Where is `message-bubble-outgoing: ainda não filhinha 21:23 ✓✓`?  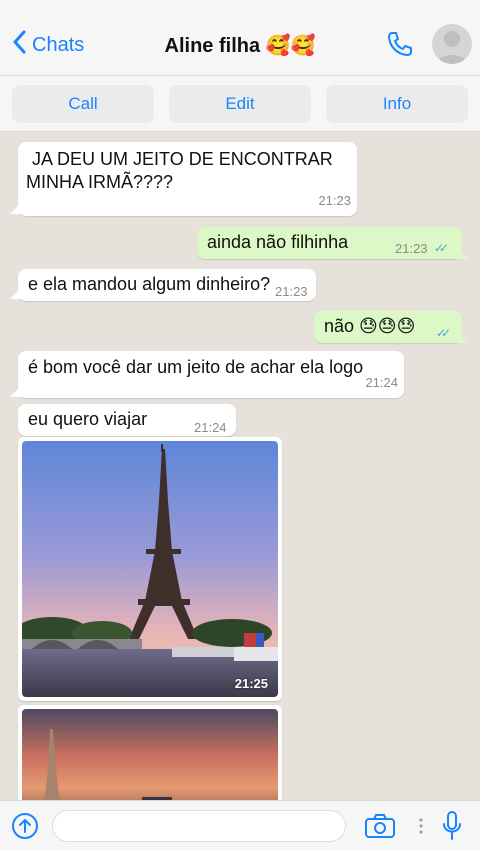
message-bubble-outgoing: ainda não filhinha 21:23 ✓✓ is located at coordinates (329, 243).